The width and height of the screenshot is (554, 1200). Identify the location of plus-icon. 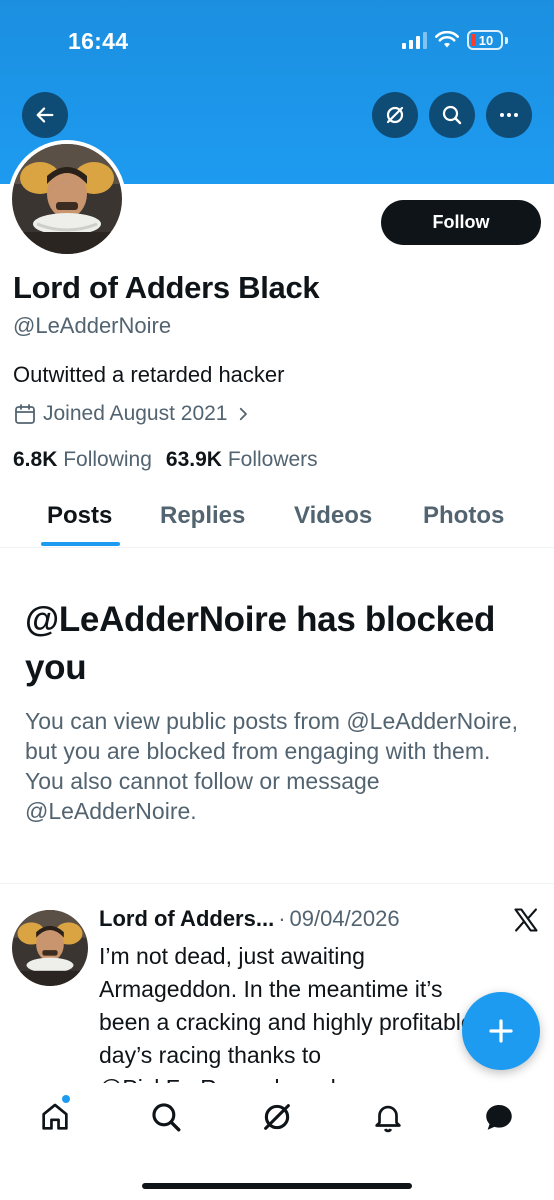
(501, 1031).